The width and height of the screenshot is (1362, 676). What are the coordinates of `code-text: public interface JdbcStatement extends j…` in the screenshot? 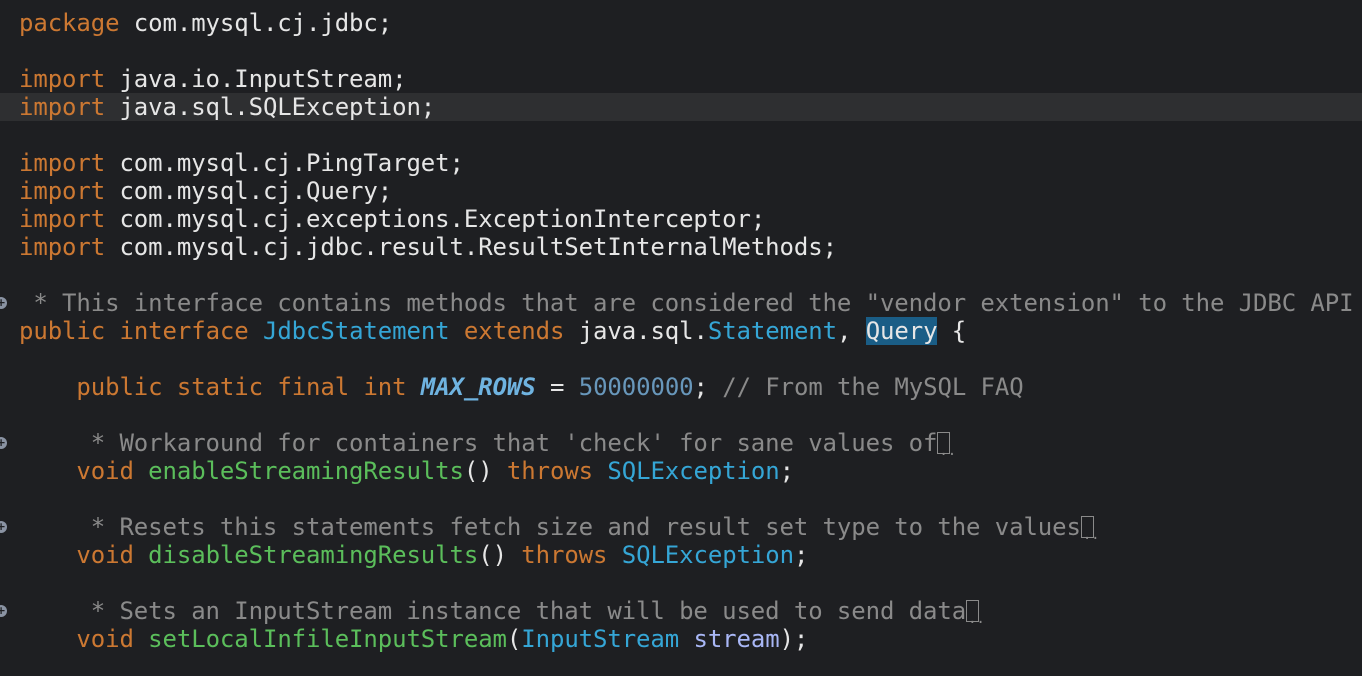 It's located at (492, 331).